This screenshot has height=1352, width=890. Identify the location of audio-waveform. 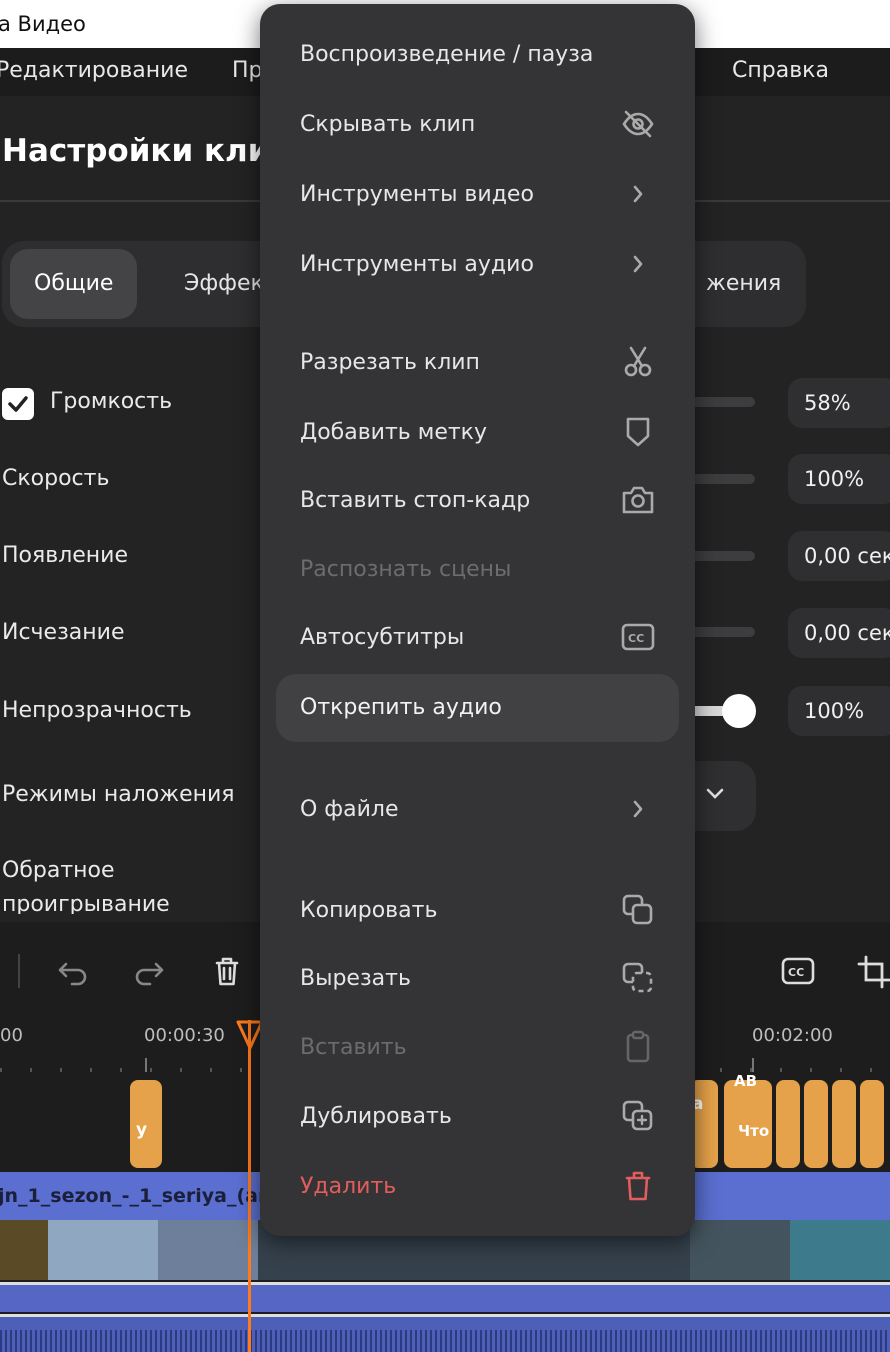
(445, 1341).